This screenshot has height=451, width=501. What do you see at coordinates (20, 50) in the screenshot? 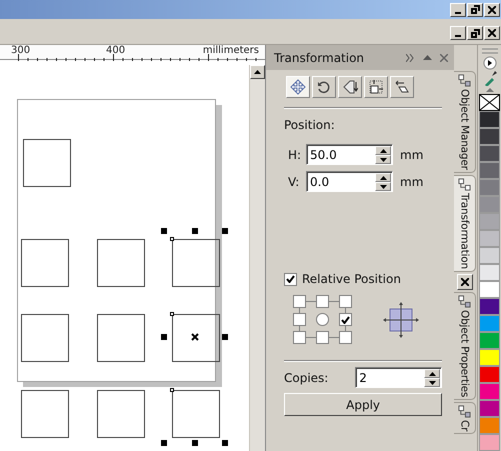
I see `ruler-label: 300` at bounding box center [20, 50].